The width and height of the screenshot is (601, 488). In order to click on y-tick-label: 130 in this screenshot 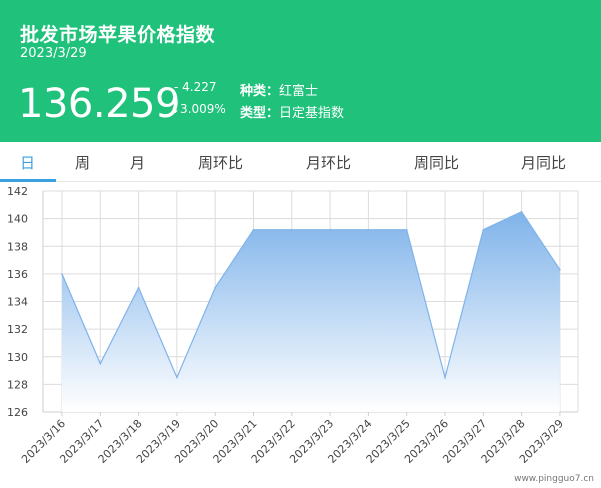, I will do `click(17, 357)`.